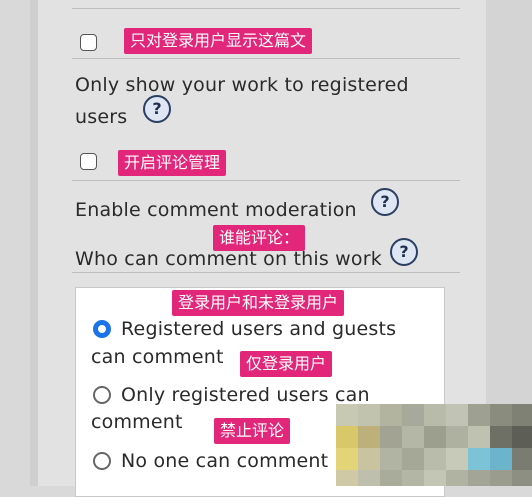 Image resolution: width=532 pixels, height=497 pixels. Describe the element at coordinates (88, 161) in the screenshot. I see `moderation-checkbox` at that location.